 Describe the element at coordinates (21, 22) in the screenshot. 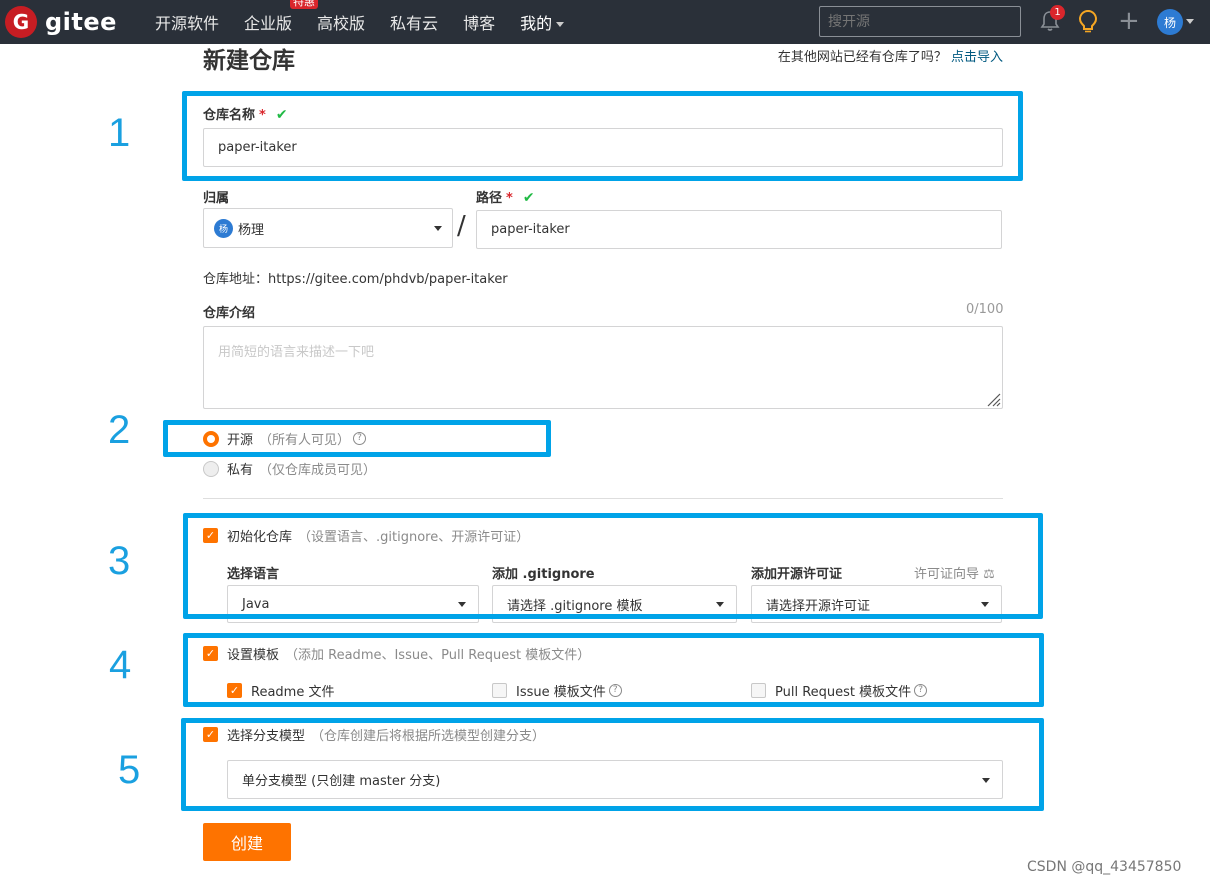

I see `gitee-logo-icon: G` at that location.